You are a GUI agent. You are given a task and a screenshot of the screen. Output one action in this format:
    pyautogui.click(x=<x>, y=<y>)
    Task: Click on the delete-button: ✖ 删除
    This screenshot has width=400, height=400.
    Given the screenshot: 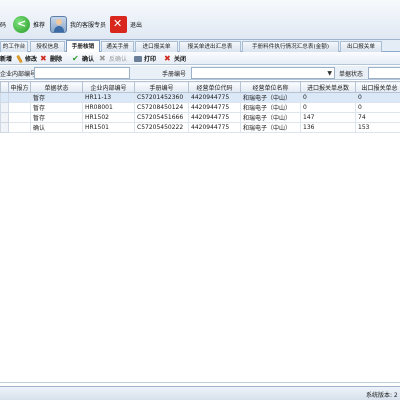 What is the action you would take?
    pyautogui.click(x=51, y=58)
    